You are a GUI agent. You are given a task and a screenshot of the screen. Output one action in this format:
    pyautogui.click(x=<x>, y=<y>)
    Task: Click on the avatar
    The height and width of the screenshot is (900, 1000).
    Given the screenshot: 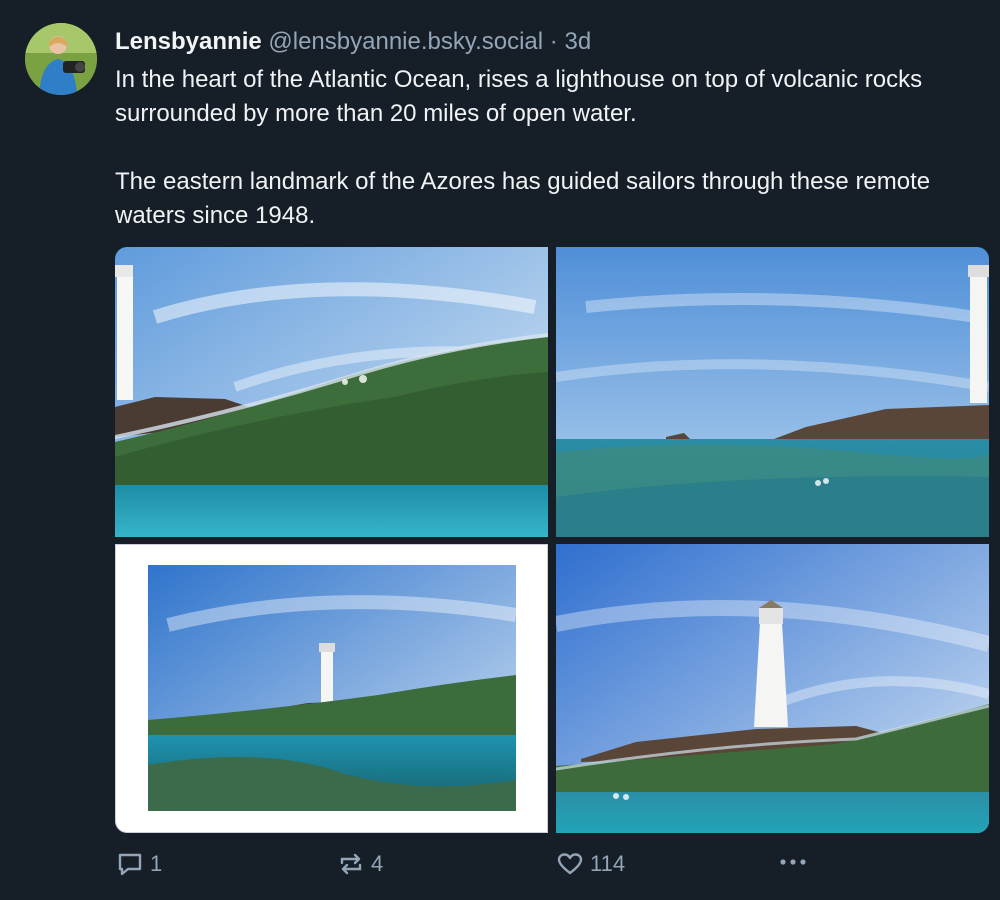 What is the action you would take?
    pyautogui.click(x=61, y=59)
    